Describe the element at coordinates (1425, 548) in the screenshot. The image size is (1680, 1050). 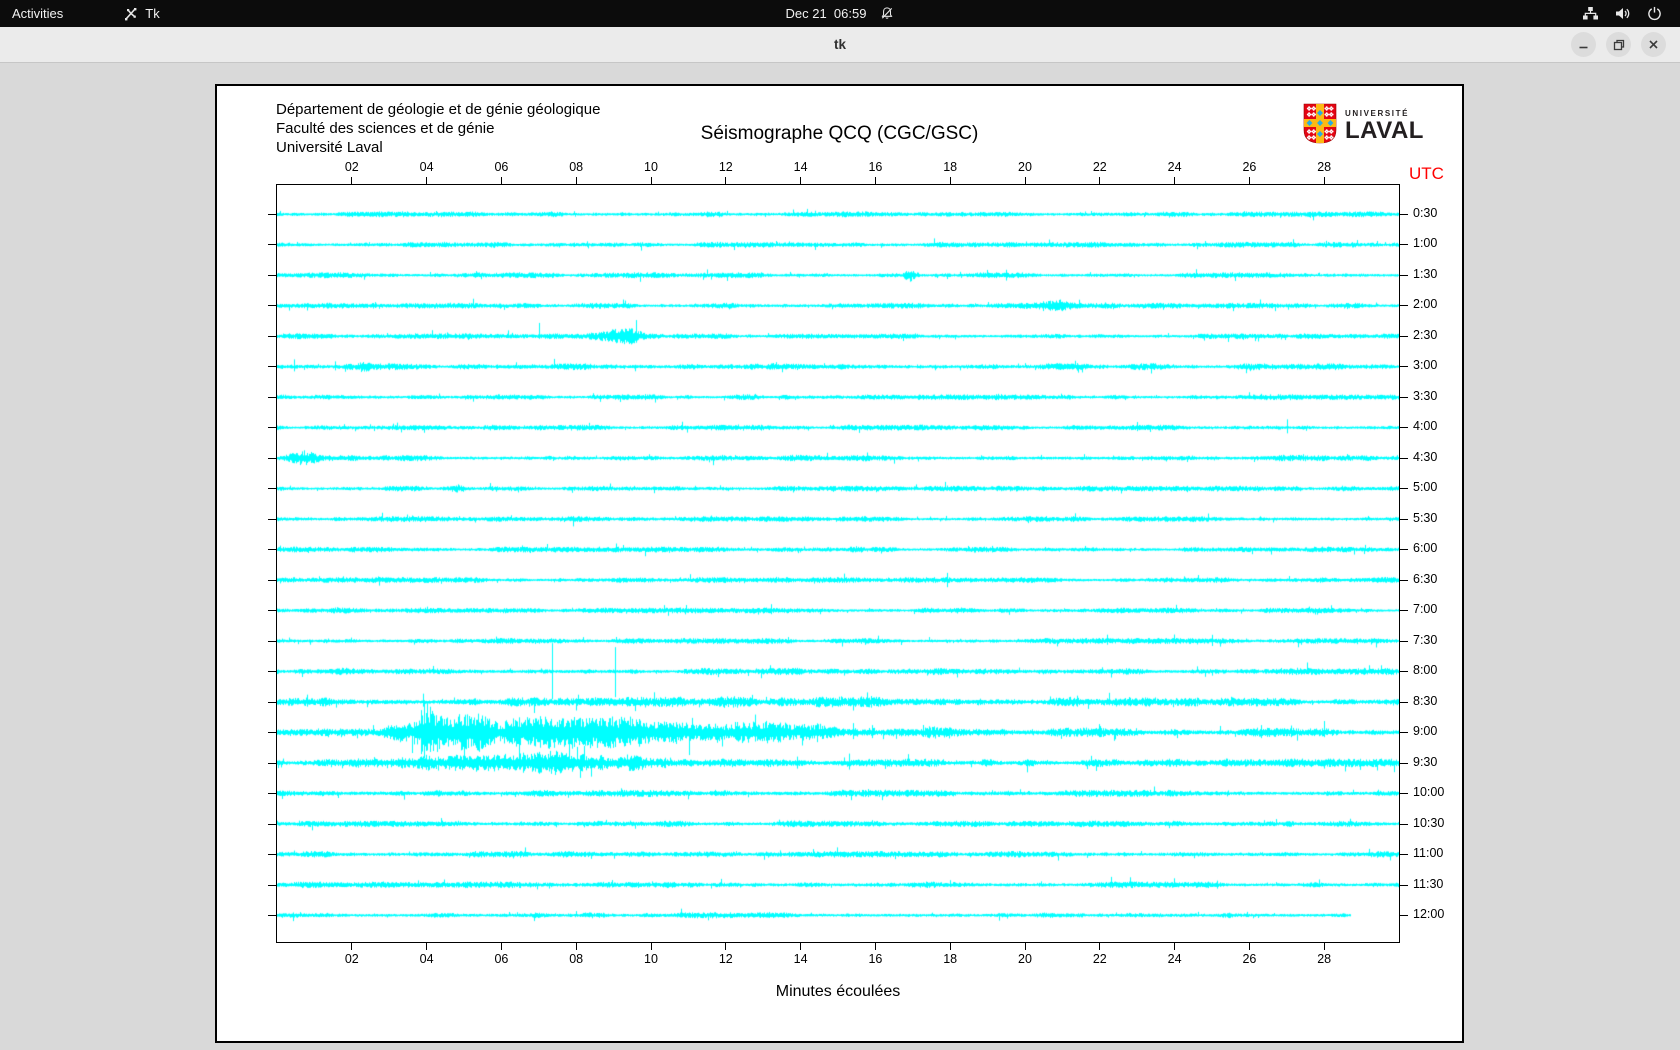
I see `utc-row-label: 6:00` at that location.